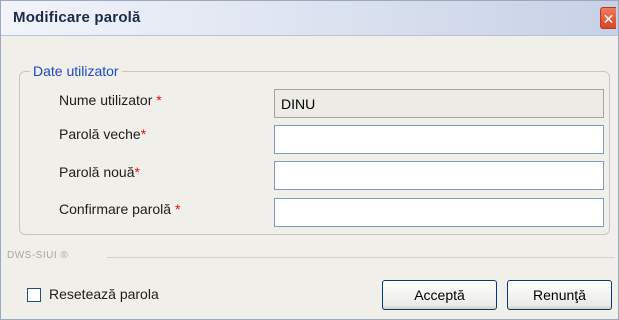 The height and width of the screenshot is (320, 619). What do you see at coordinates (103, 134) in the screenshot?
I see `old-password-label: Parolă veche*` at bounding box center [103, 134].